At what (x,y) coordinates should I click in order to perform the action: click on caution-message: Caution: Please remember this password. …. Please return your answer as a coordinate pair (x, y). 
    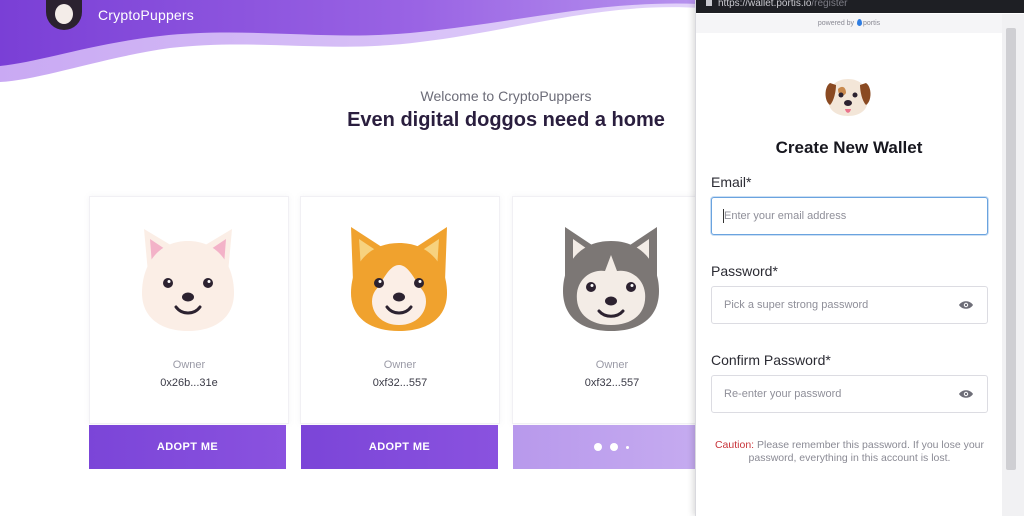
    Looking at the image, I should click on (849, 452).